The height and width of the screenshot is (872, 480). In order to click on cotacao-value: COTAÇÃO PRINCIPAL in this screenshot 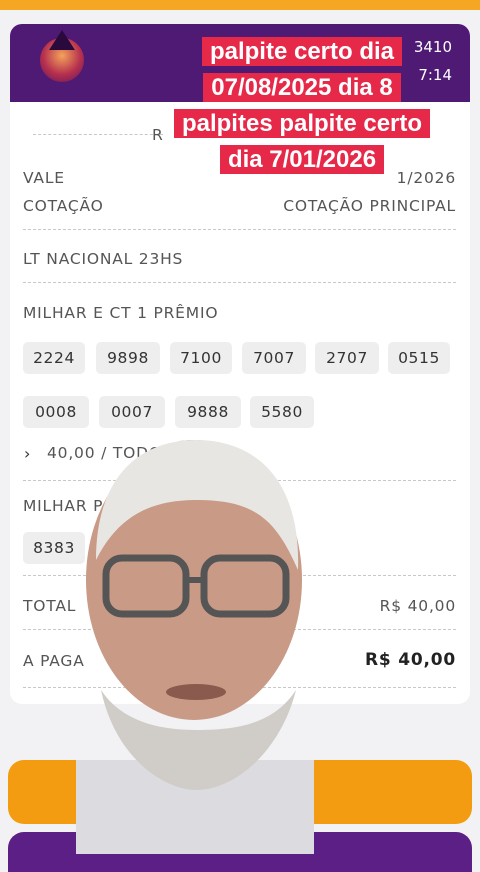, I will do `click(369, 206)`.